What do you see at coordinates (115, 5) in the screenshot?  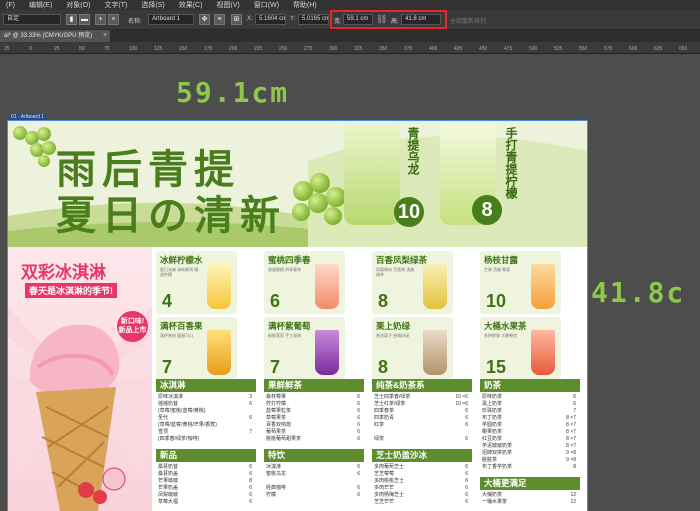 I see `menu-item-type: 文字(T)` at bounding box center [115, 5].